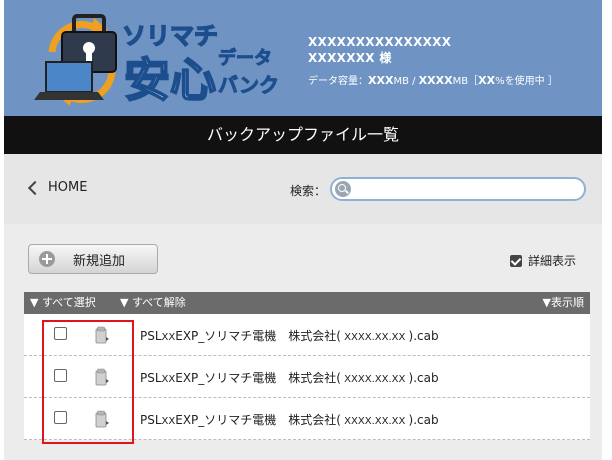  I want to click on logo-graphic: ソリマチ 安心 データ バンク, so click(157, 61).